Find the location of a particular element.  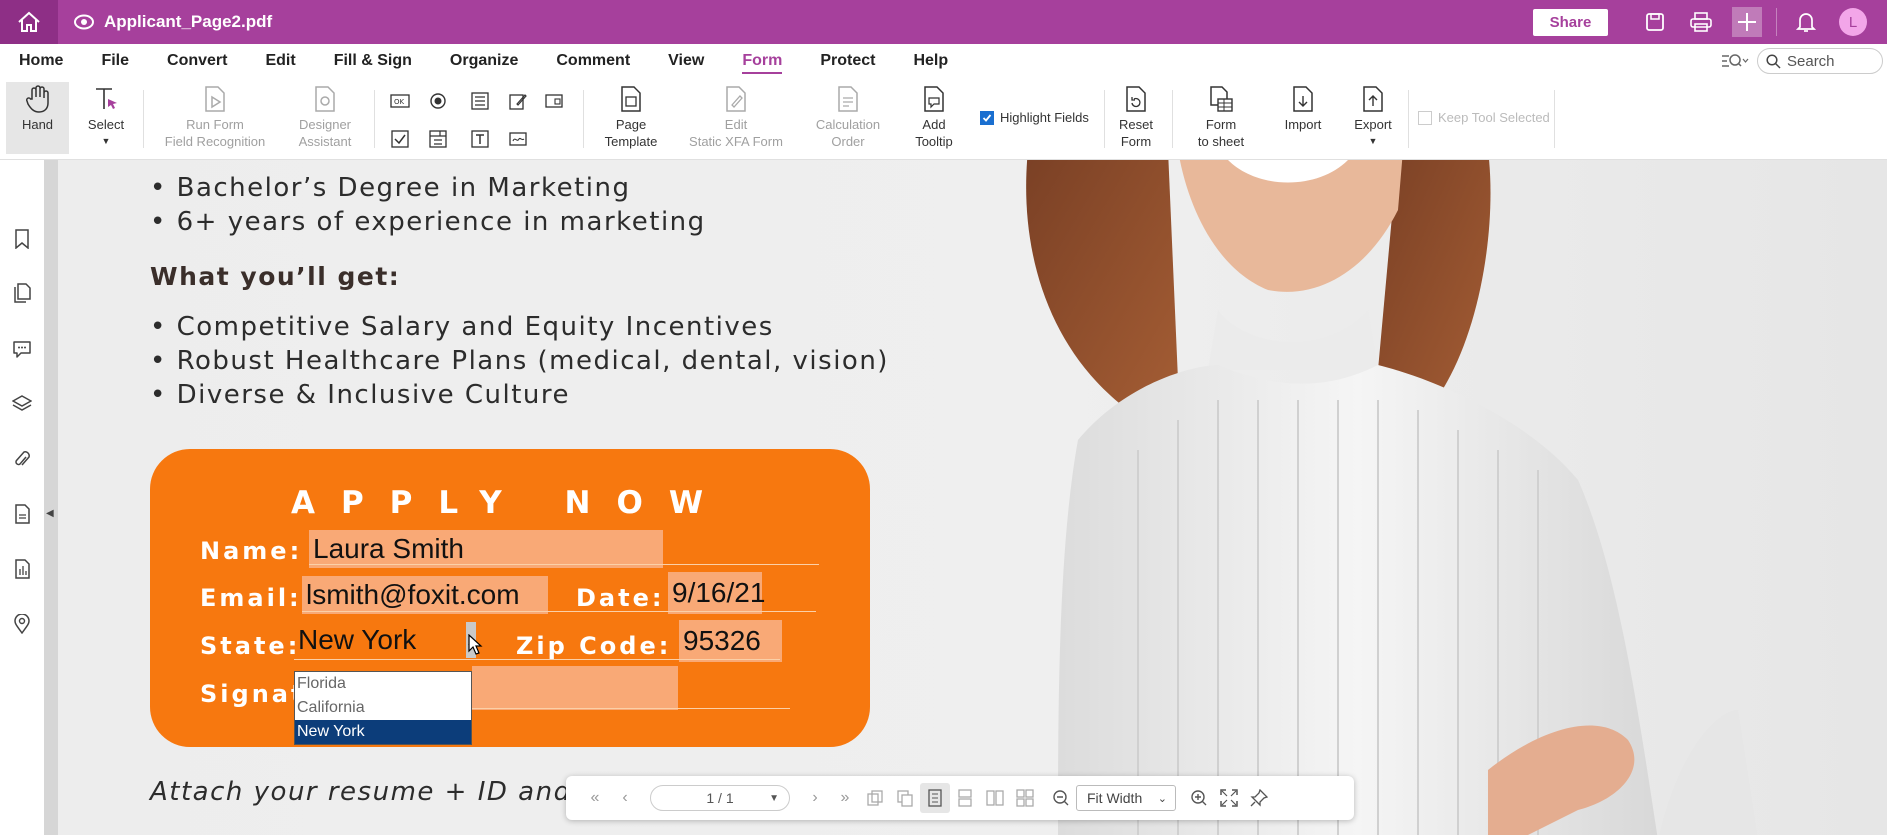

previous-page-button: ‹ is located at coordinates (625, 798).